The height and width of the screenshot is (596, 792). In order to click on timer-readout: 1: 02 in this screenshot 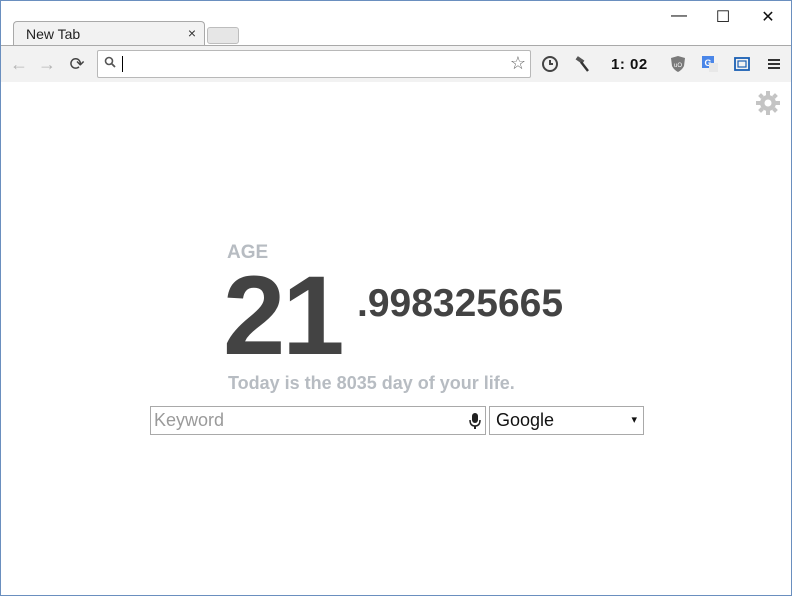, I will do `click(629, 64)`.